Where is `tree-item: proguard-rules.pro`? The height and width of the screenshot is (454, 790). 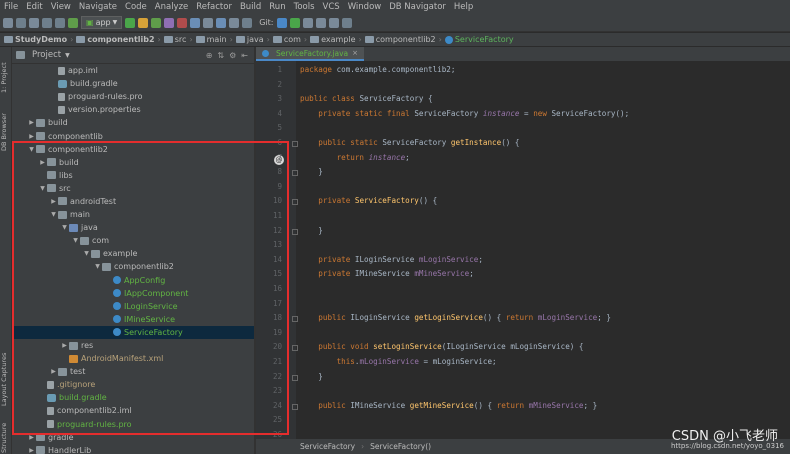 tree-item: proguard-rules.pro is located at coordinates (133, 96).